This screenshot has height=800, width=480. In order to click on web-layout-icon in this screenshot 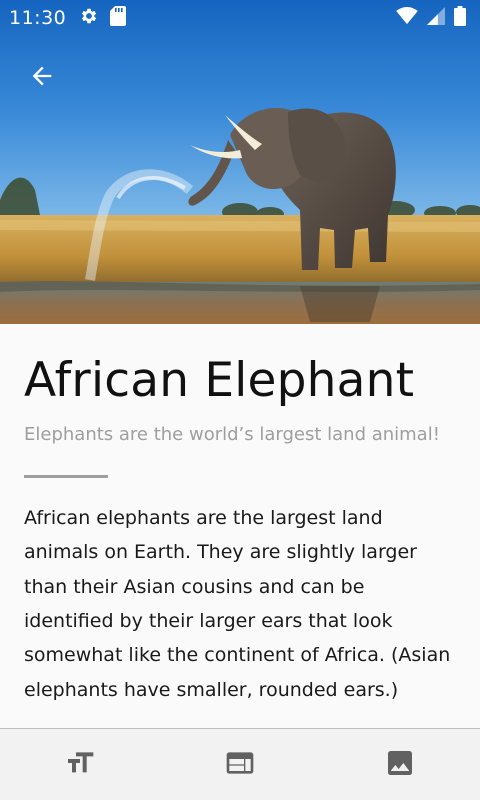, I will do `click(240, 765)`.